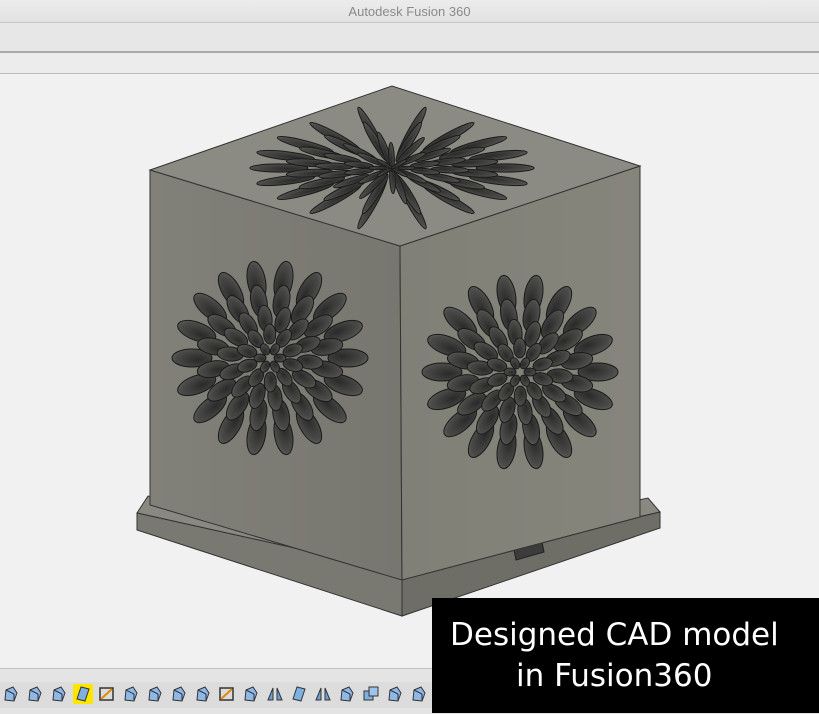 The image size is (819, 714). Describe the element at coordinates (371, 694) in the screenshot. I see `combine-feature-icon` at that location.